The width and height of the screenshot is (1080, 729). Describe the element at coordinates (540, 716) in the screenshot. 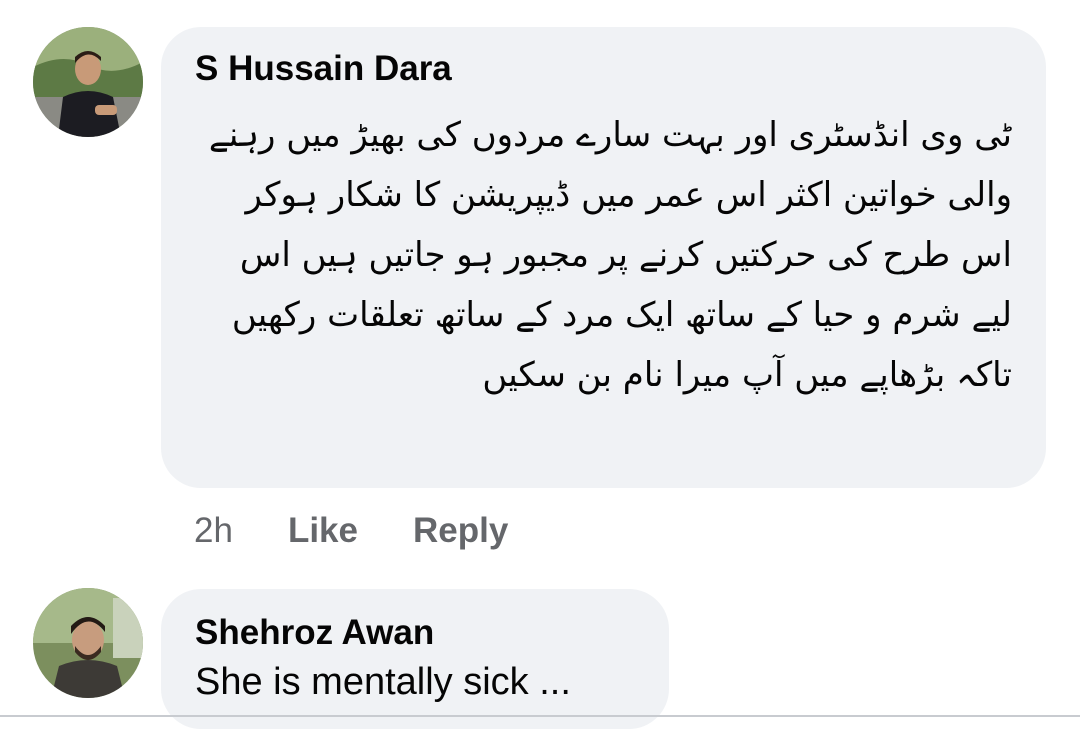

I see `divider` at that location.